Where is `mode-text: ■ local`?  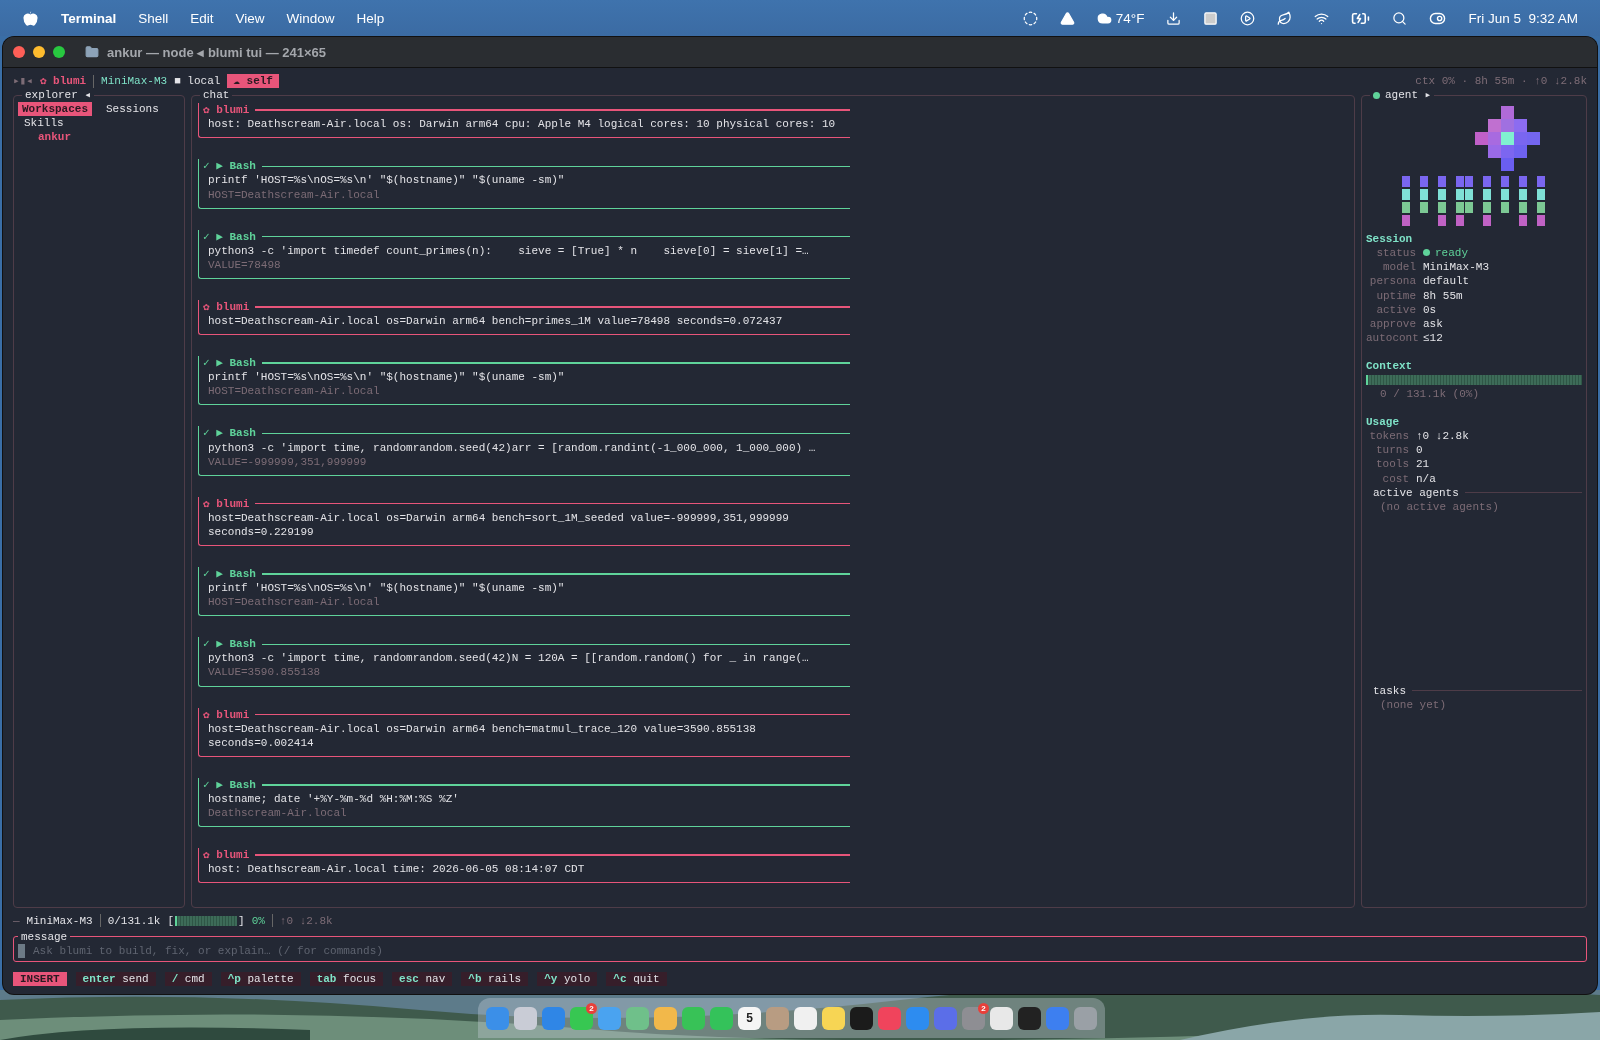
mode-text: ■ local is located at coordinates (197, 81).